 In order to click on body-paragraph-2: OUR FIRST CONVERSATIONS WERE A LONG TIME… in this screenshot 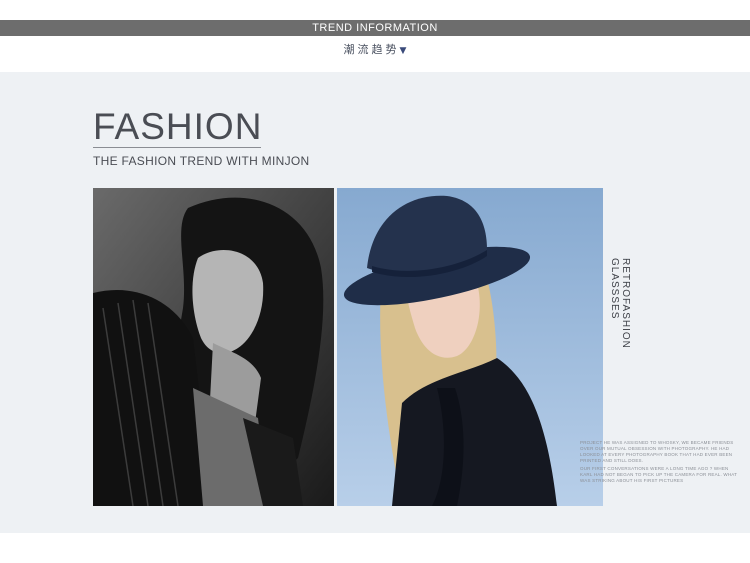, I will do `click(659, 474)`.